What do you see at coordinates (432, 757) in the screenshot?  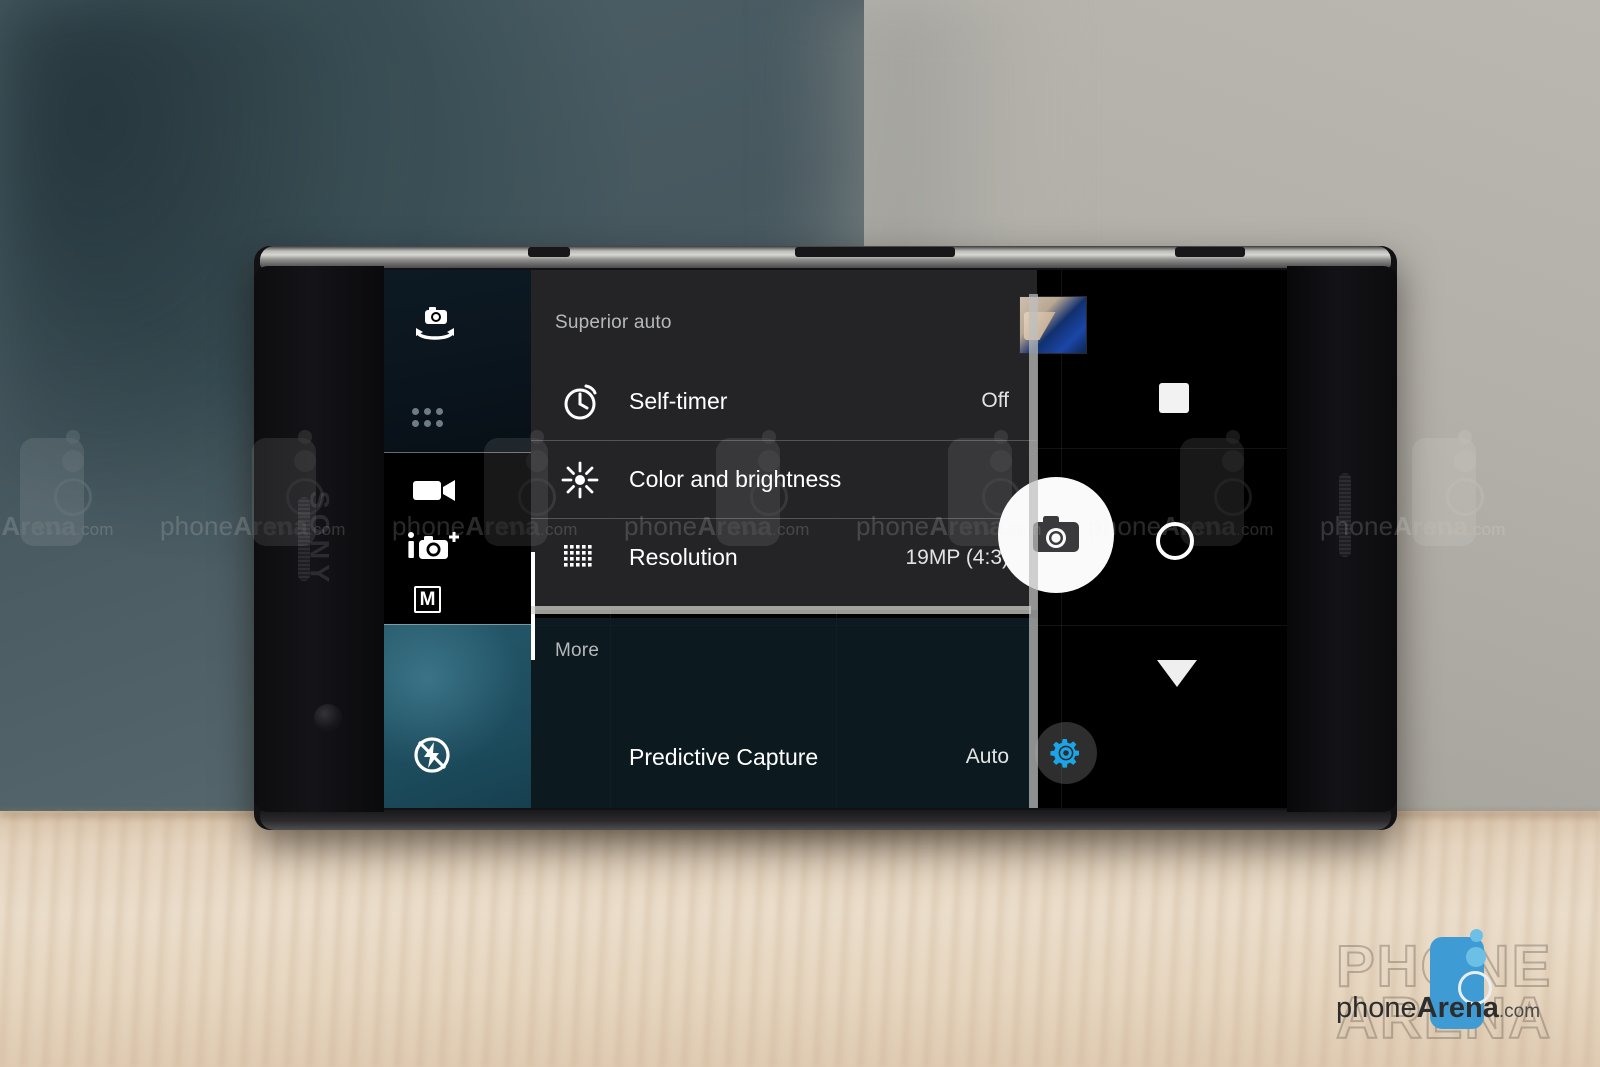 I see `flash-off-icon` at bounding box center [432, 757].